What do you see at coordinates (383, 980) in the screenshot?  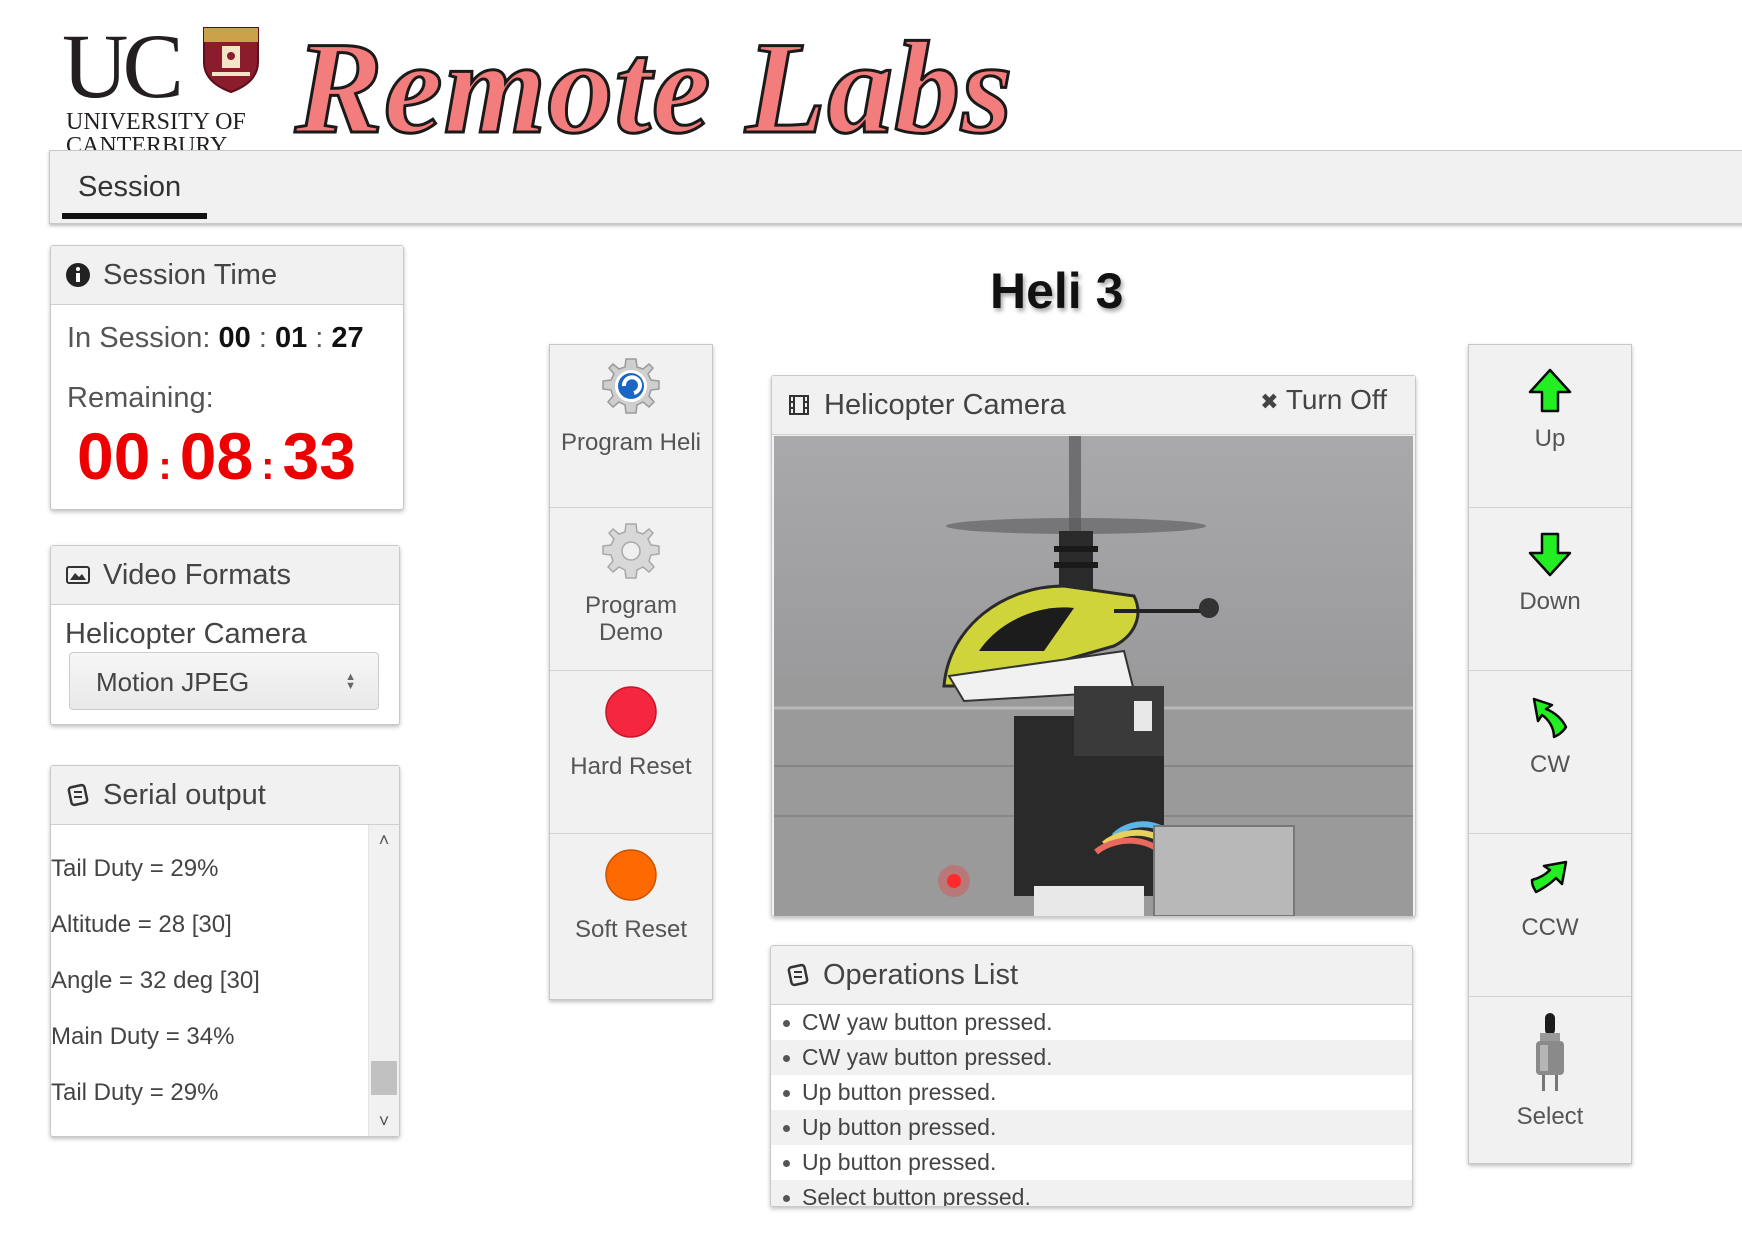 I see `serial-scrollbar: ˄ ˅` at bounding box center [383, 980].